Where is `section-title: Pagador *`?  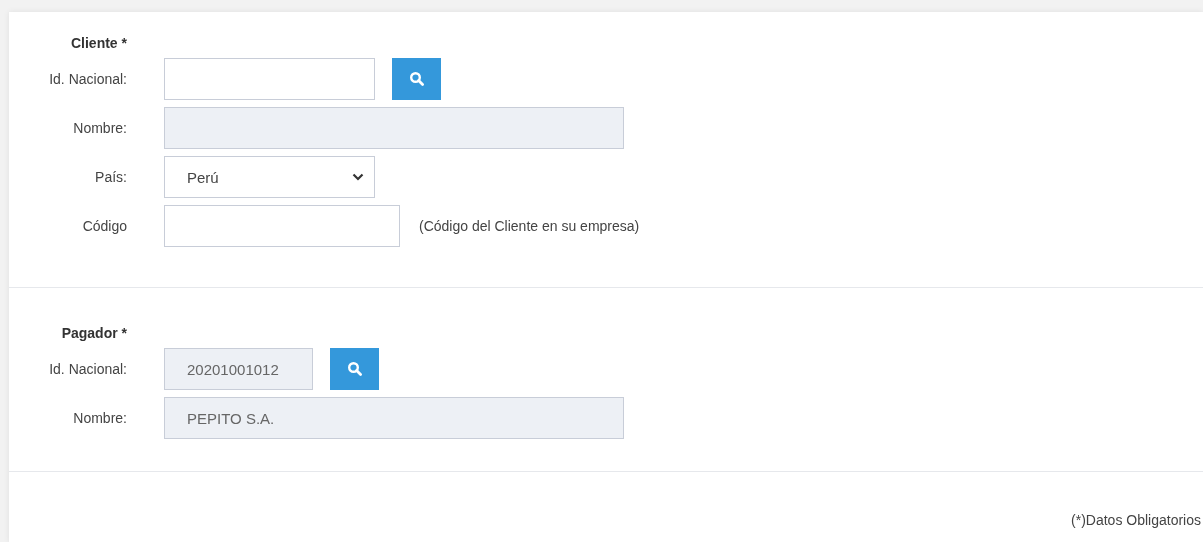
section-title: Pagador * is located at coordinates (94, 333).